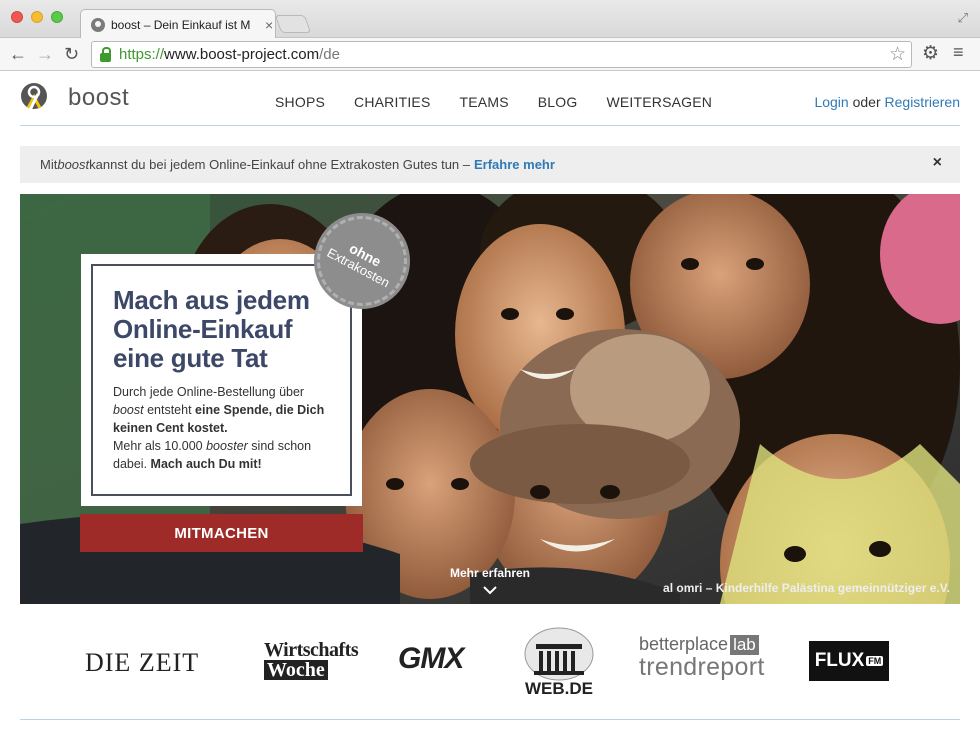  What do you see at coordinates (49, 164) in the screenshot?
I see `info-text-before: Mit` at bounding box center [49, 164].